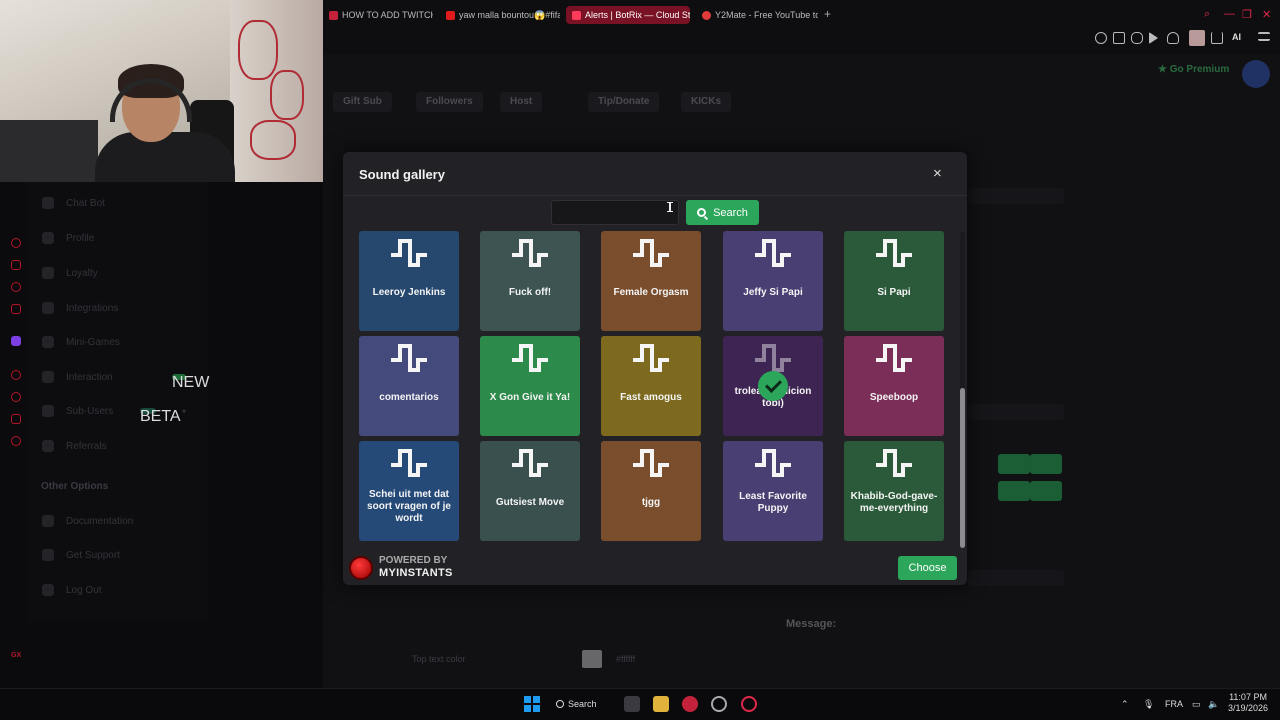  What do you see at coordinates (706, 102) in the screenshot?
I see `alert-tab-kicks: KICKs` at bounding box center [706, 102].